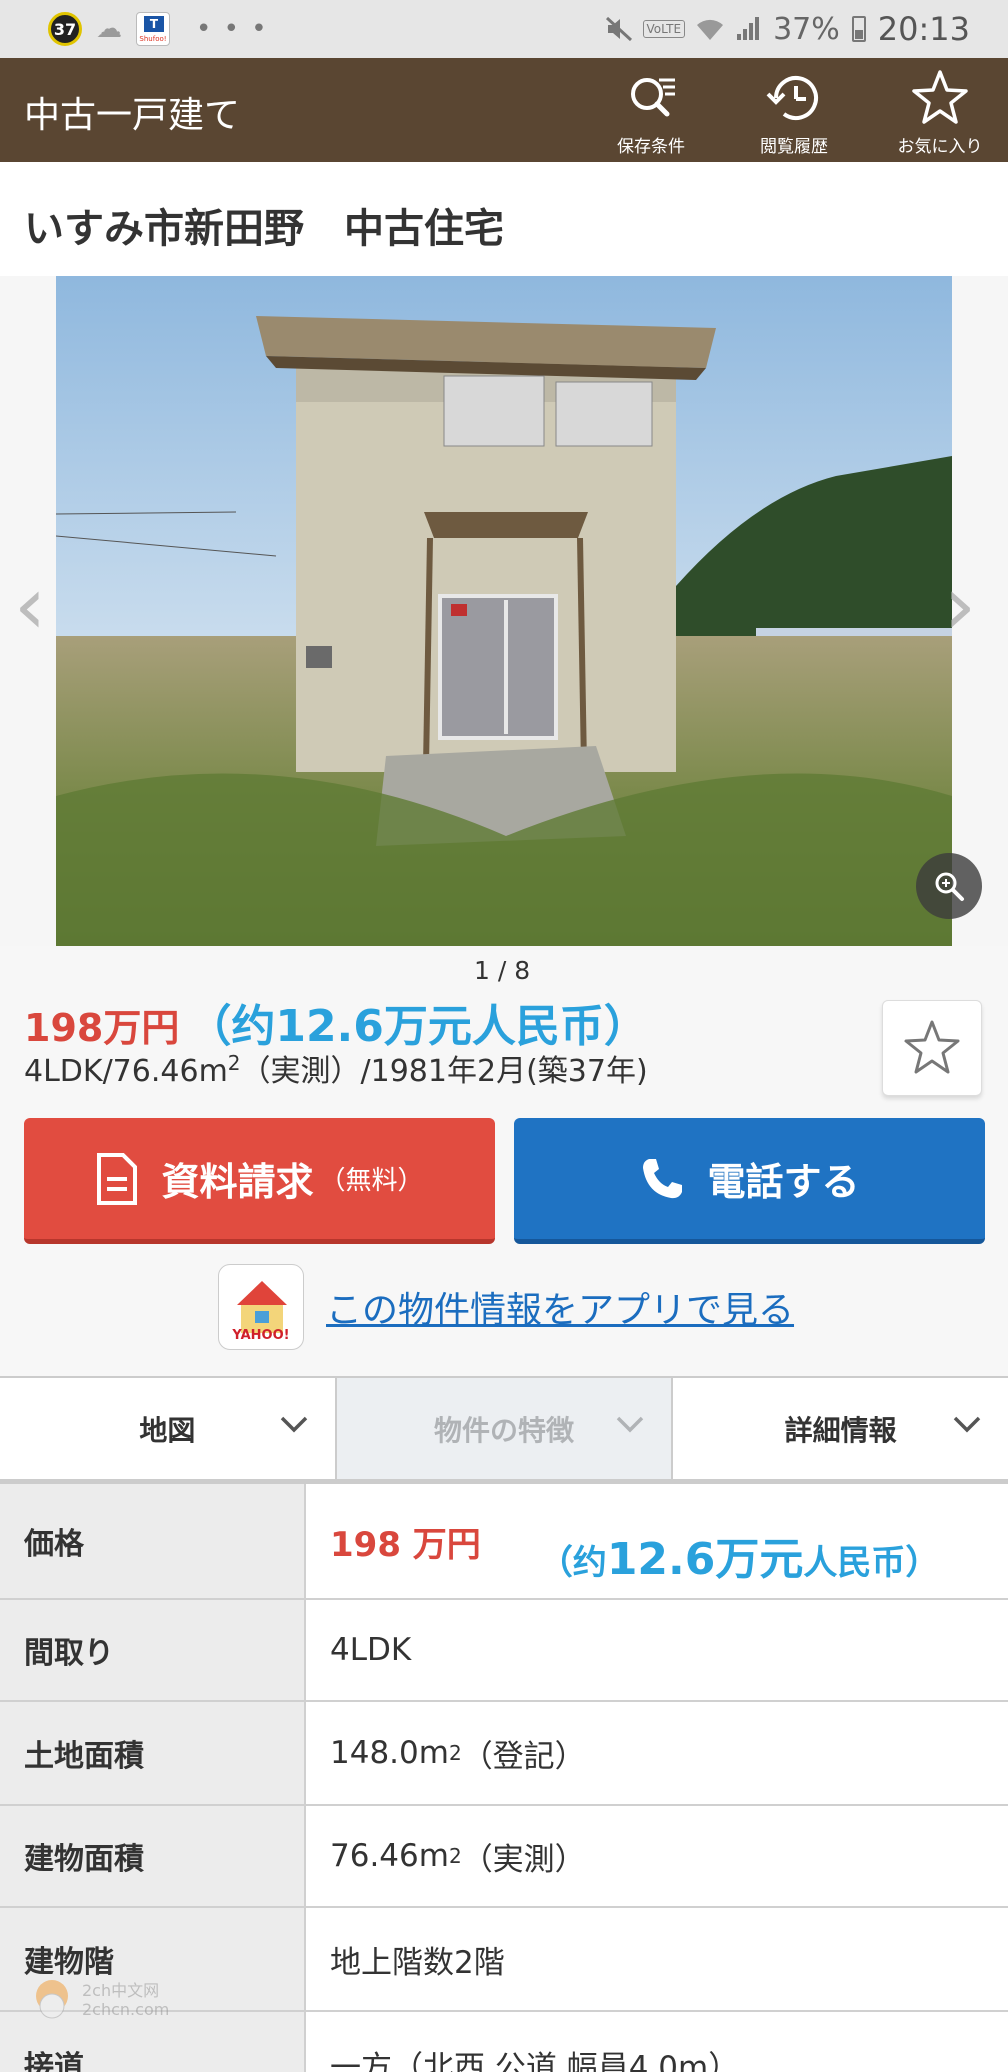  What do you see at coordinates (940, 97) in the screenshot?
I see `star-icon` at bounding box center [940, 97].